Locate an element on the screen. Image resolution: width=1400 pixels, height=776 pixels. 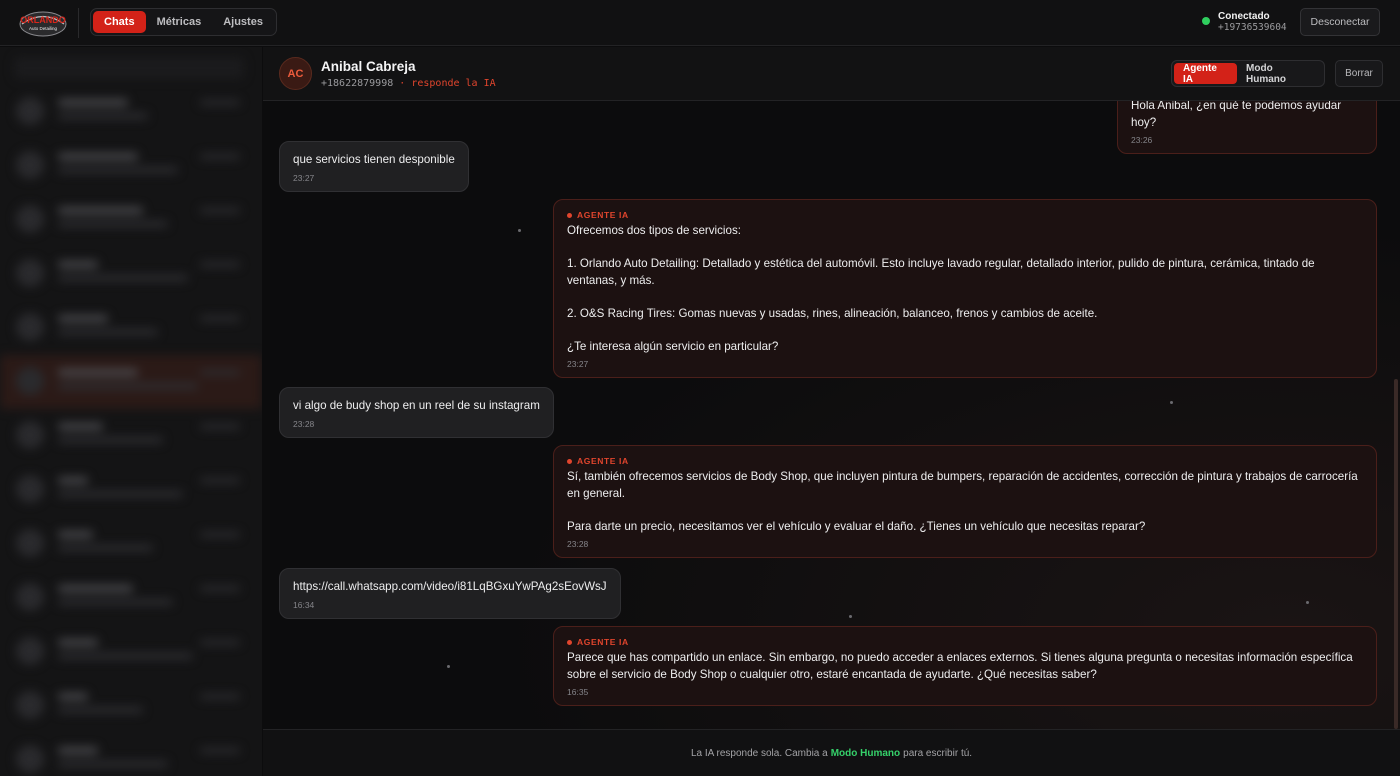
message-time: 16:35 is located at coordinates (578, 692).